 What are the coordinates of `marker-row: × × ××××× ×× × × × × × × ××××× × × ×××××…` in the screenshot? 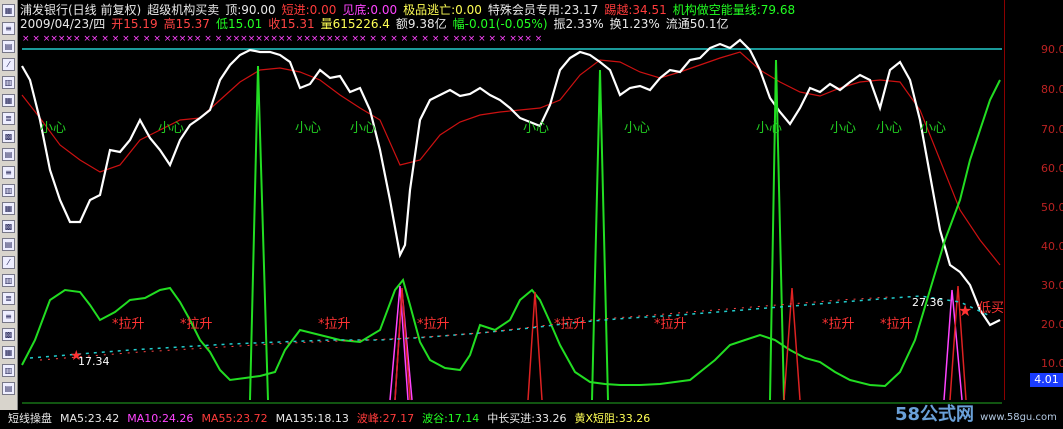 It's located at (282, 39).